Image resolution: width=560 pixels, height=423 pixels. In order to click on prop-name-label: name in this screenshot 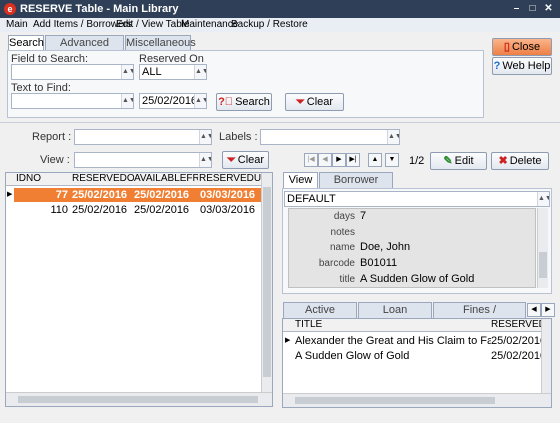, I will do `click(342, 247)`.